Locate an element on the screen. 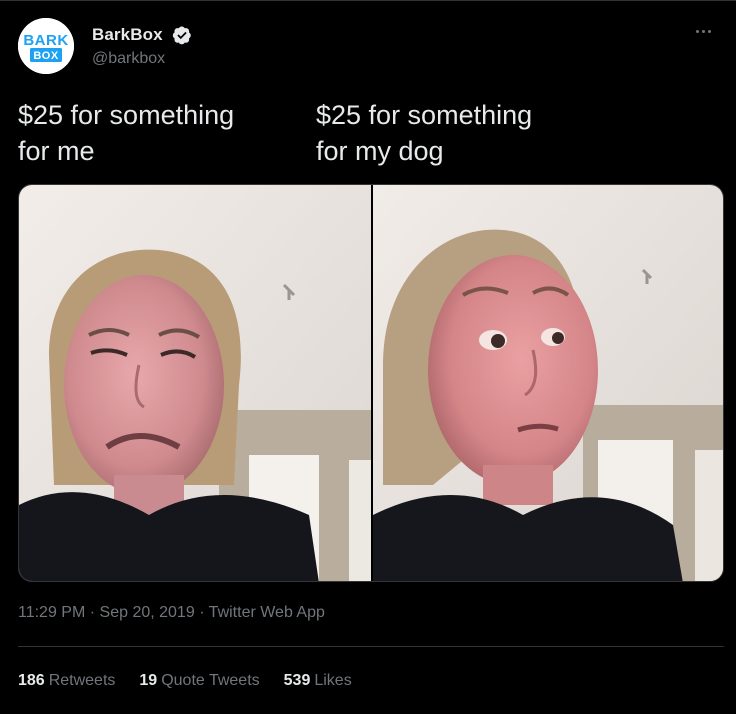  quote-tweets-label: Quote Tweets is located at coordinates (210, 680).